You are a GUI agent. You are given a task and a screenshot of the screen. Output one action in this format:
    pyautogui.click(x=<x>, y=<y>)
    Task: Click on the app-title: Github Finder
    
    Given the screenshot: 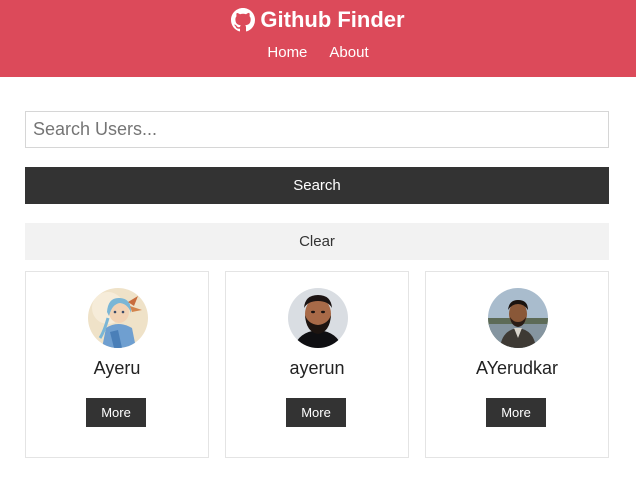 What is the action you would take?
    pyautogui.click(x=332, y=19)
    